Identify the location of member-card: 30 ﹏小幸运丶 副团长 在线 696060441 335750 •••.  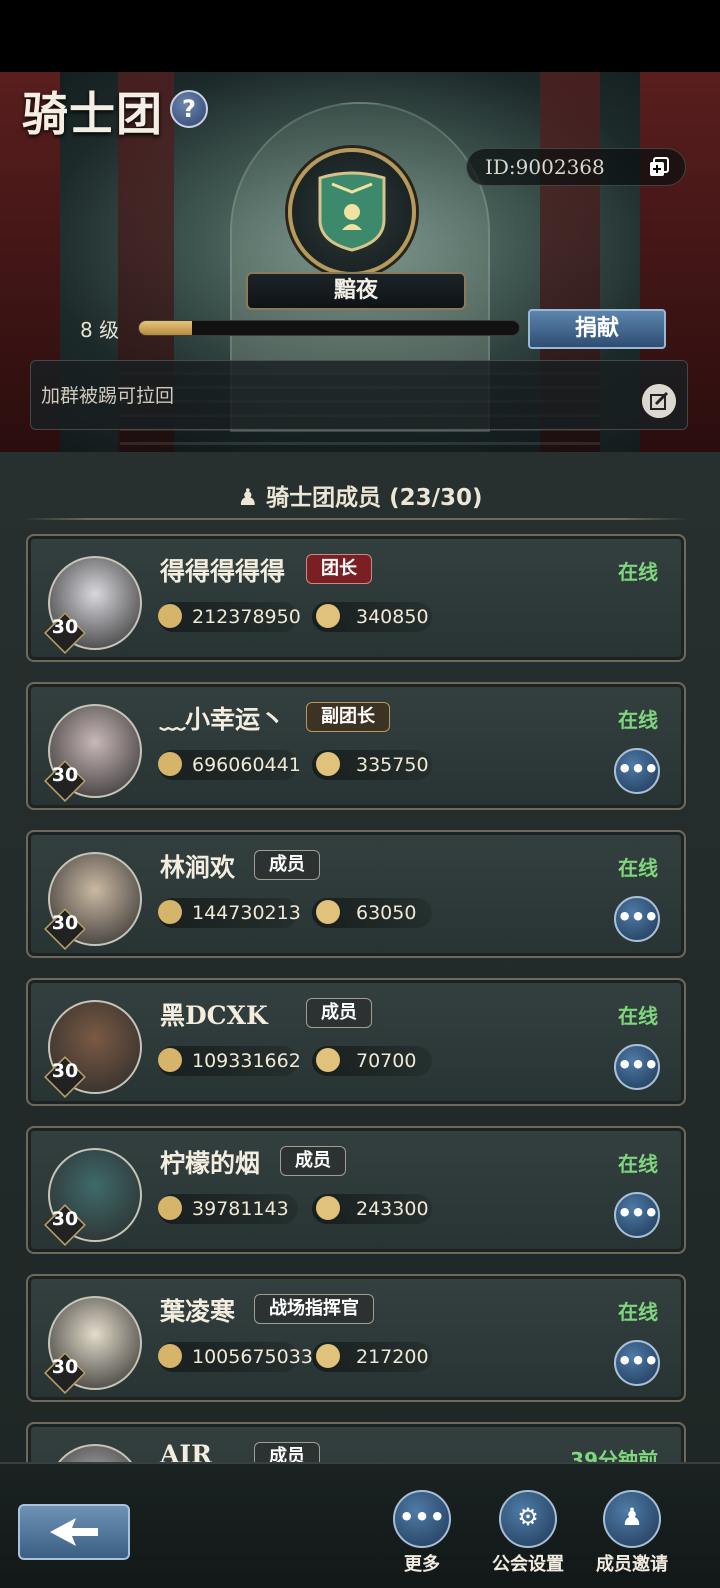
(356, 746).